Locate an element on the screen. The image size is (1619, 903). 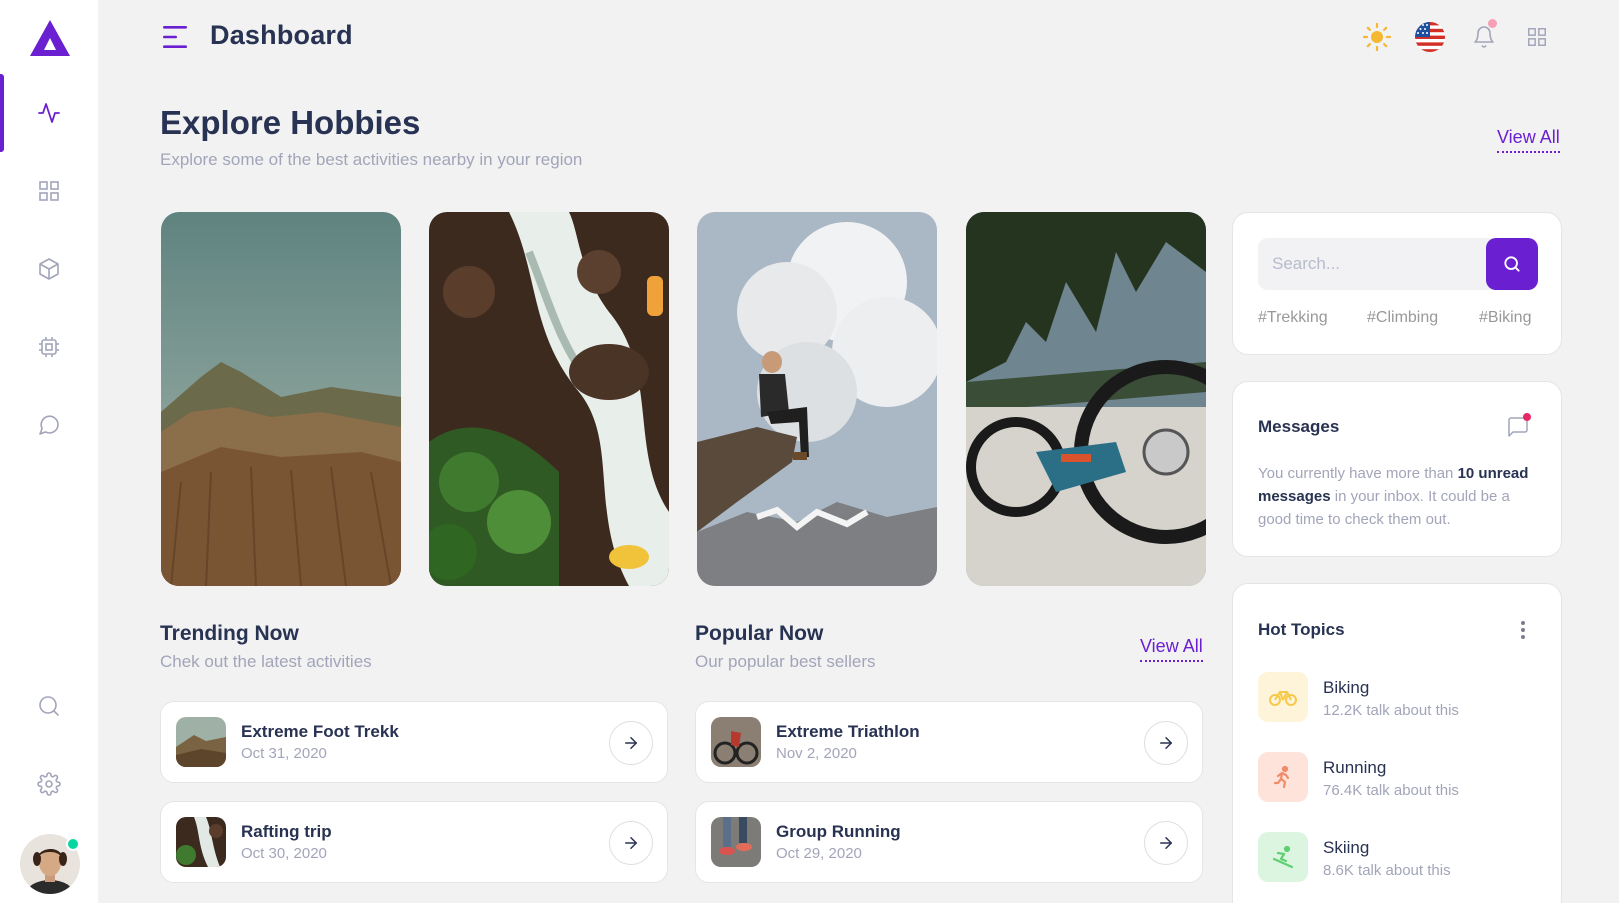
bicycle-icon is located at coordinates (1283, 698).